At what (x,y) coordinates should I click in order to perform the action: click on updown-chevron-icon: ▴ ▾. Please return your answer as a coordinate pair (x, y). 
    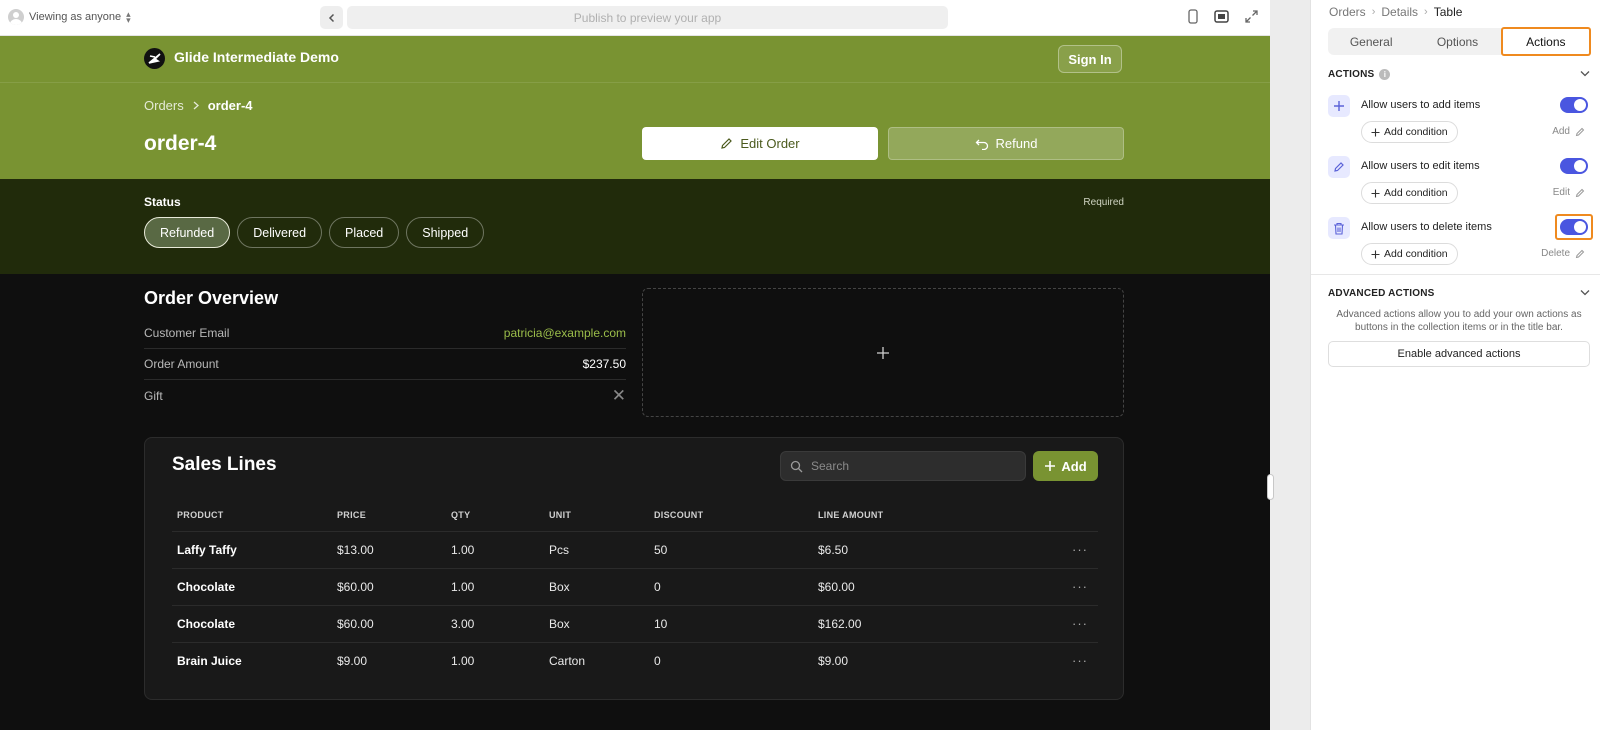
    Looking at the image, I should click on (128, 17).